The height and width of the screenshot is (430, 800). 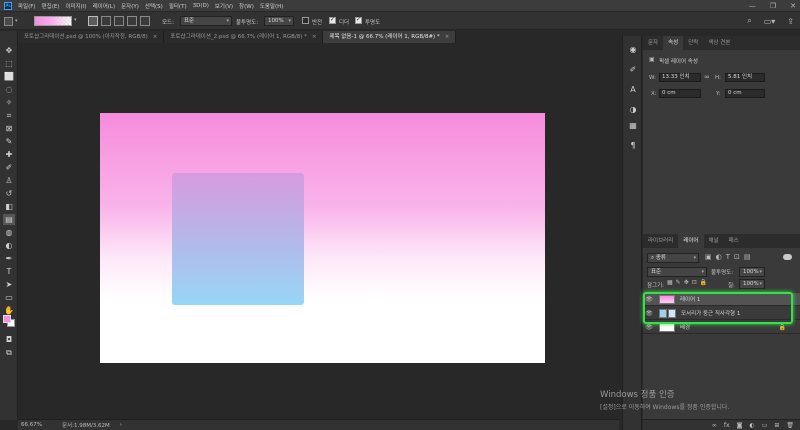 What do you see at coordinates (7, 319) in the screenshot?
I see `foreground-color-swatch` at bounding box center [7, 319].